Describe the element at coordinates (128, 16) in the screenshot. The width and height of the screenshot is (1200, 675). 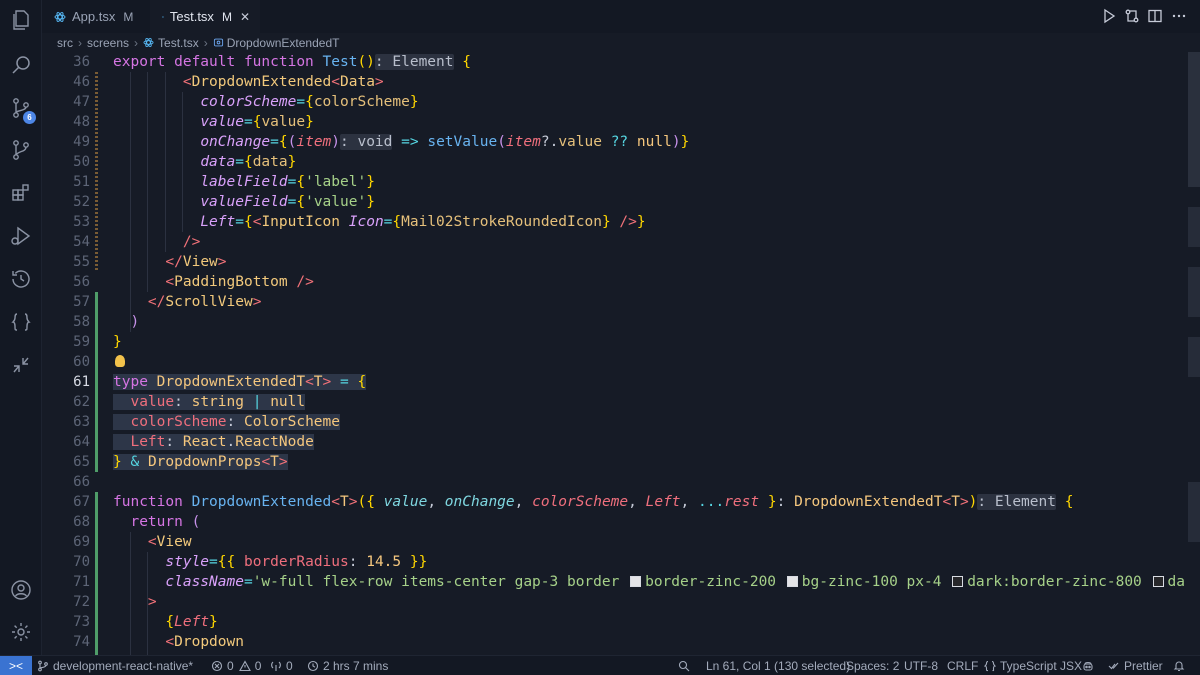
I see `modified-indicator: M` at that location.